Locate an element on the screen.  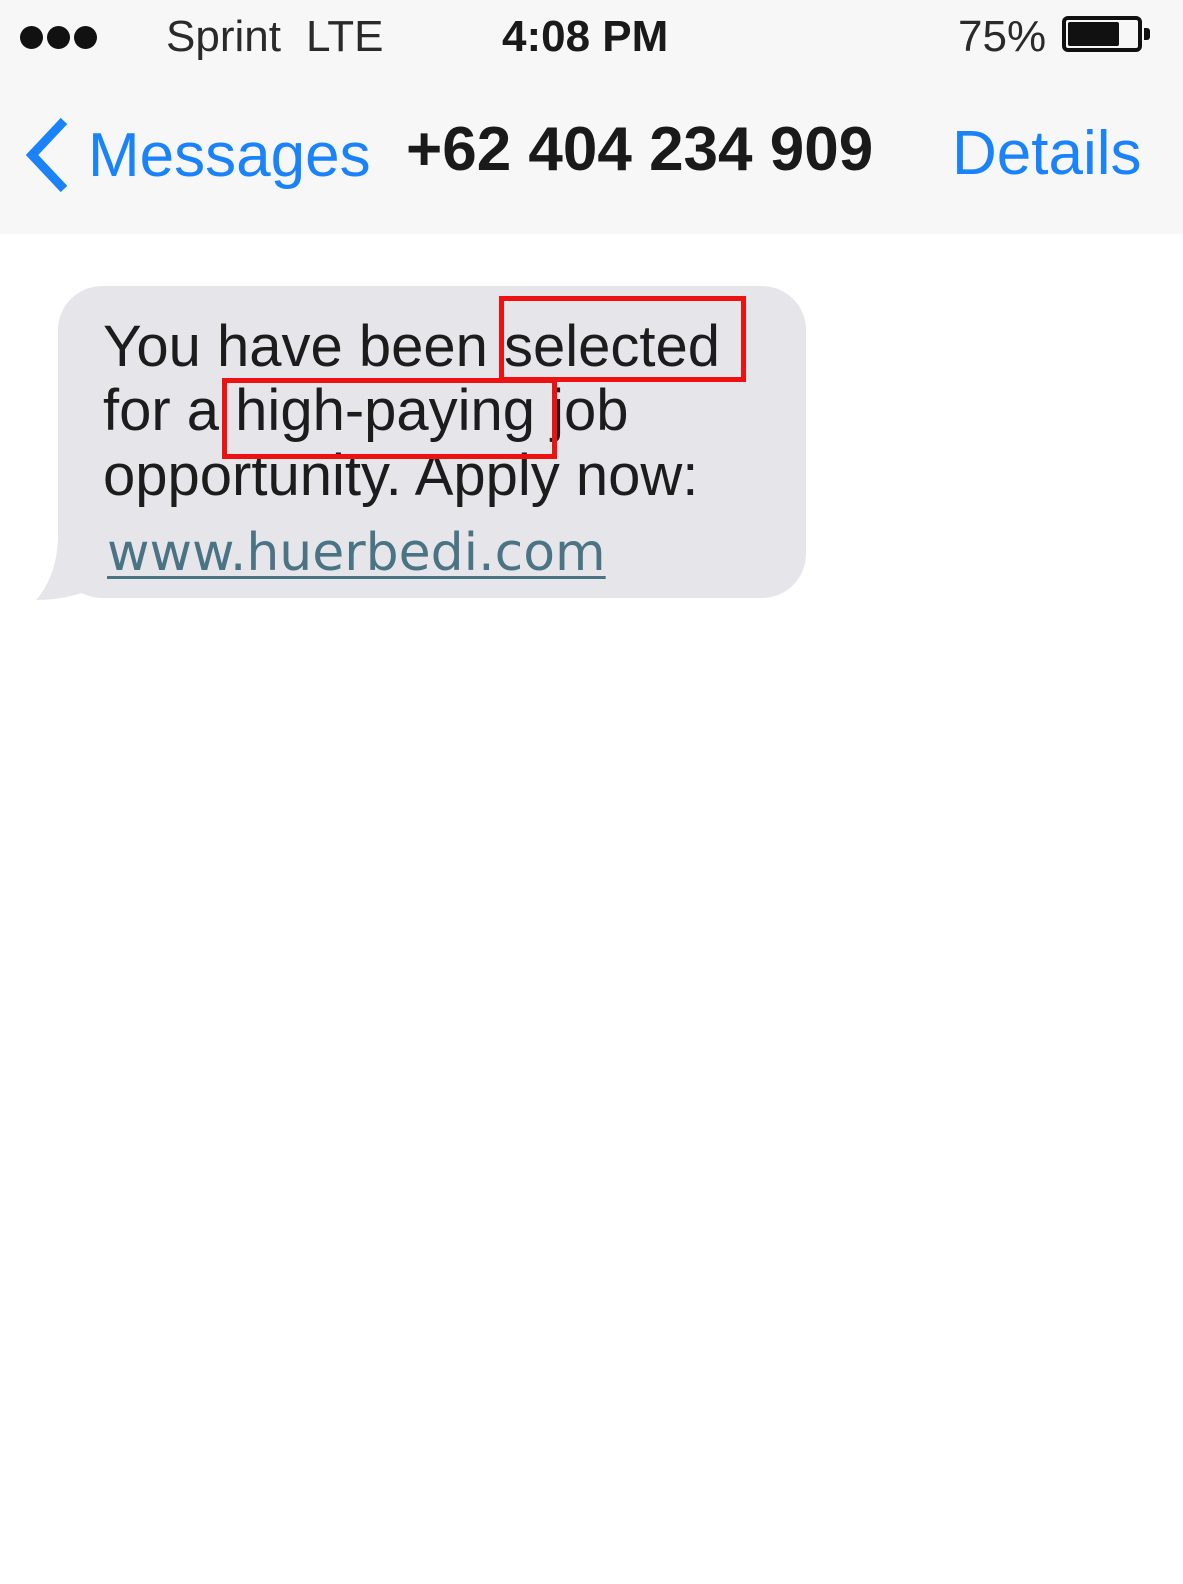
details-button: Details is located at coordinates (1047, 153).